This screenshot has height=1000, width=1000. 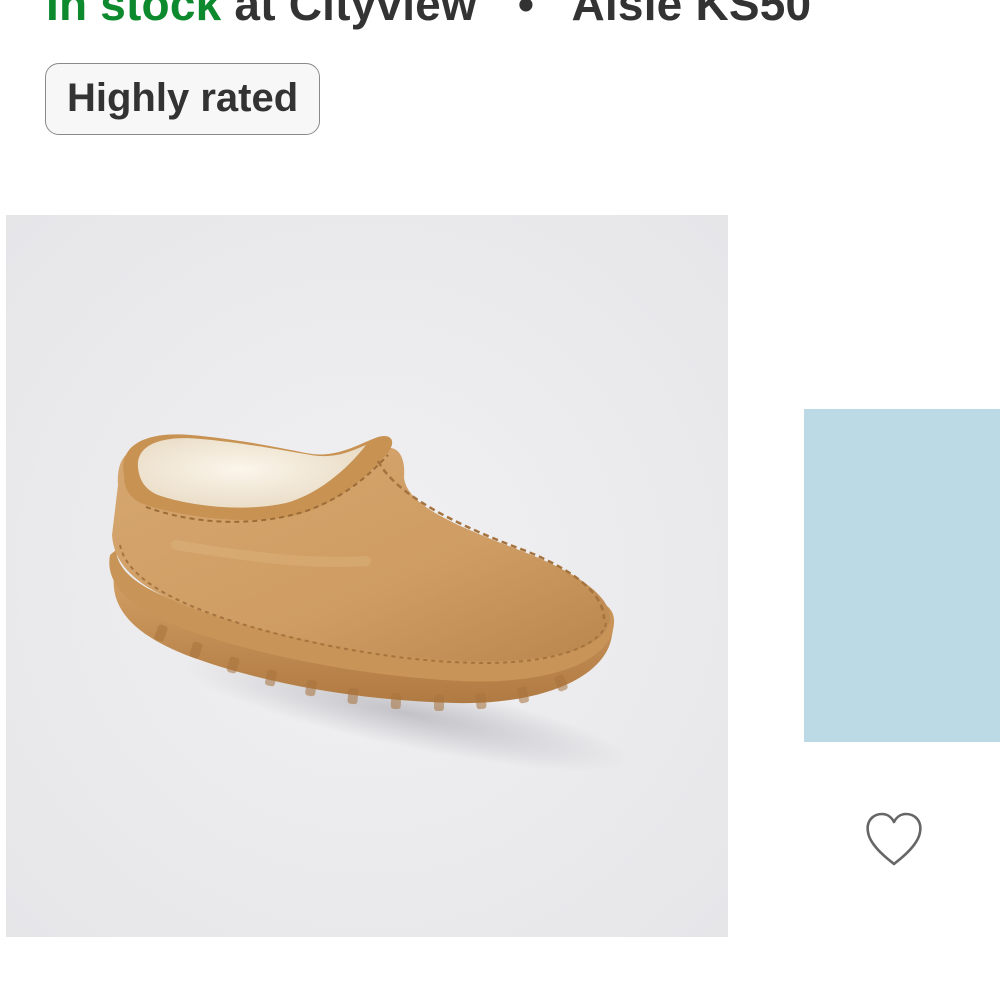 I want to click on aisle-location: Aisle KS50, so click(x=691, y=15).